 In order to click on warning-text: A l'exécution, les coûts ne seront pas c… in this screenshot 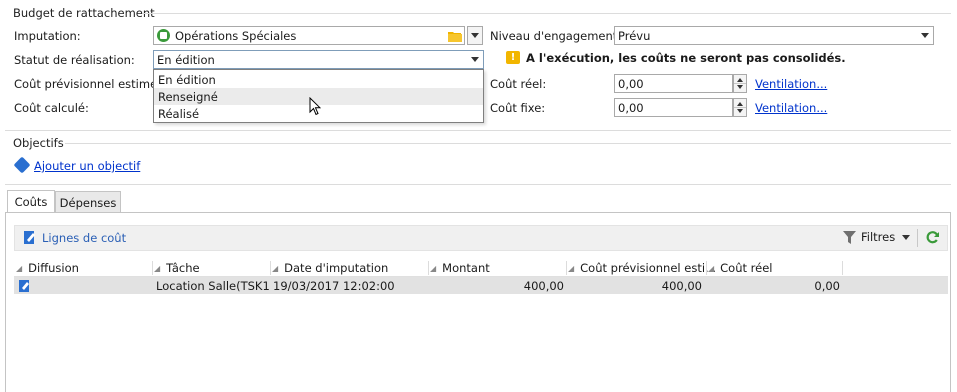, I will do `click(686, 58)`.